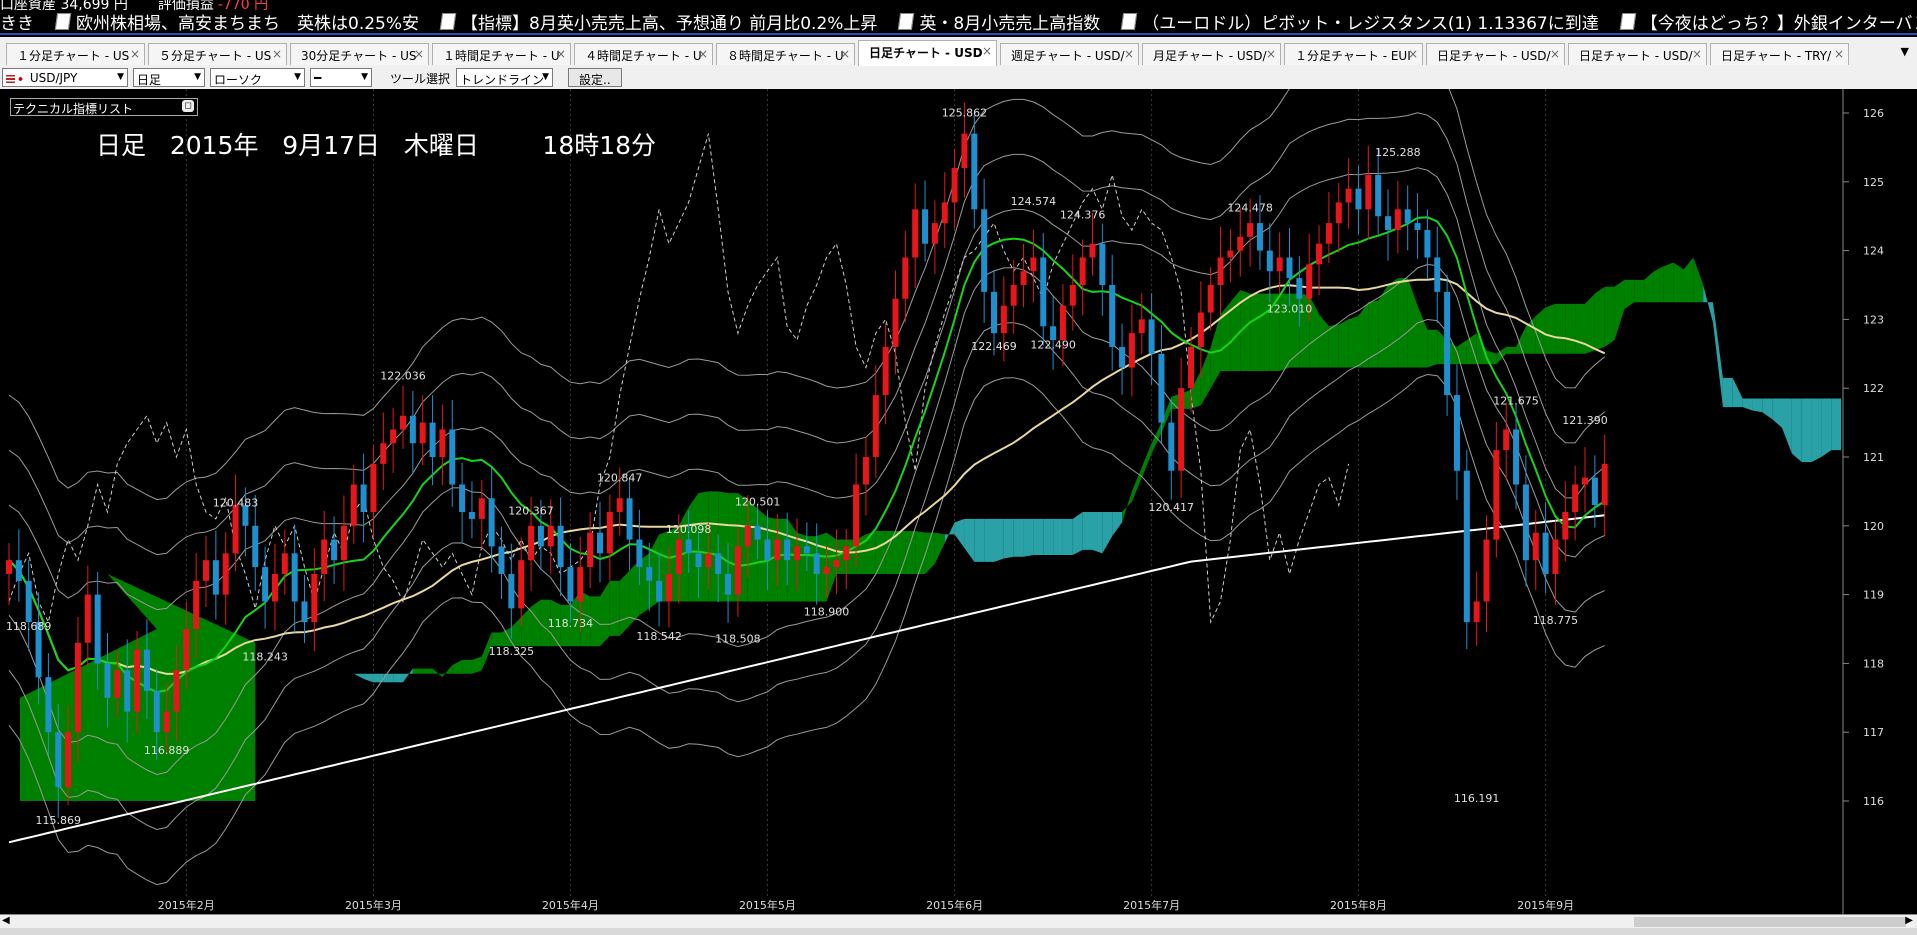 This screenshot has height=935, width=1917. Describe the element at coordinates (1770, 922) in the screenshot. I see `scrollbar-thumb` at that location.